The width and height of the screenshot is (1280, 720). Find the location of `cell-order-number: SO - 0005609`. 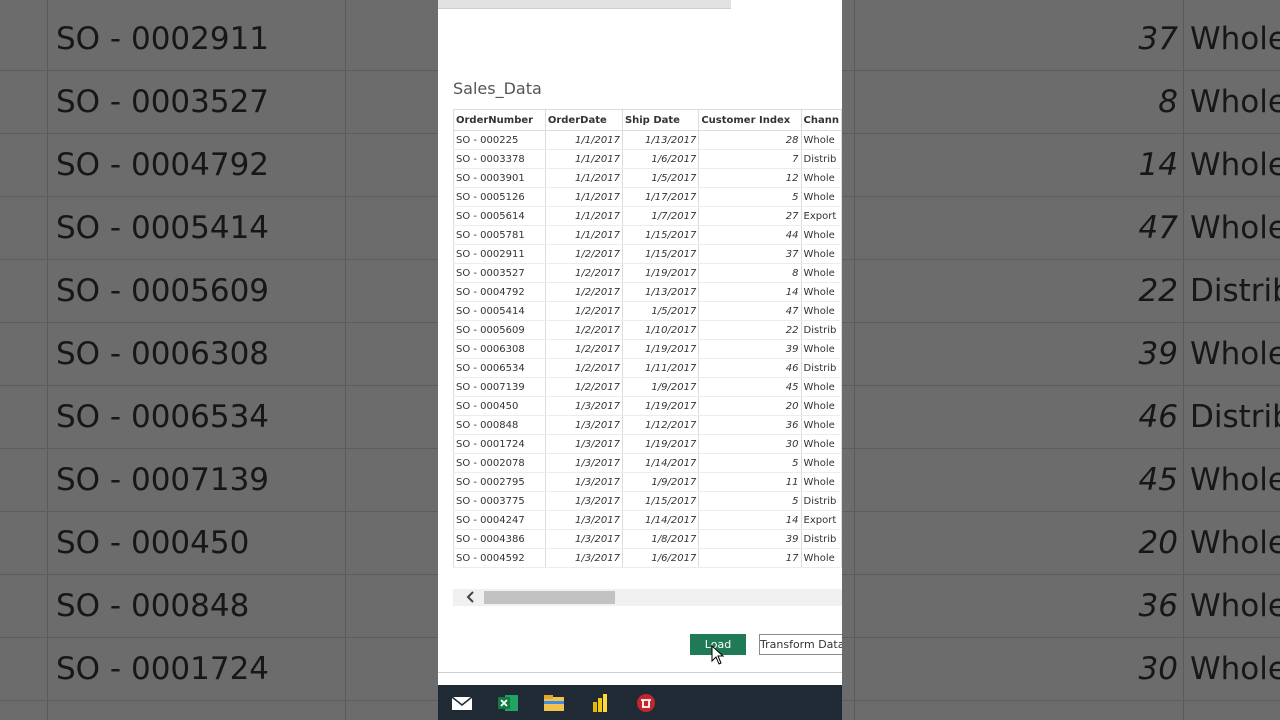

cell-order-number: SO - 0005609 is located at coordinates (499, 330).